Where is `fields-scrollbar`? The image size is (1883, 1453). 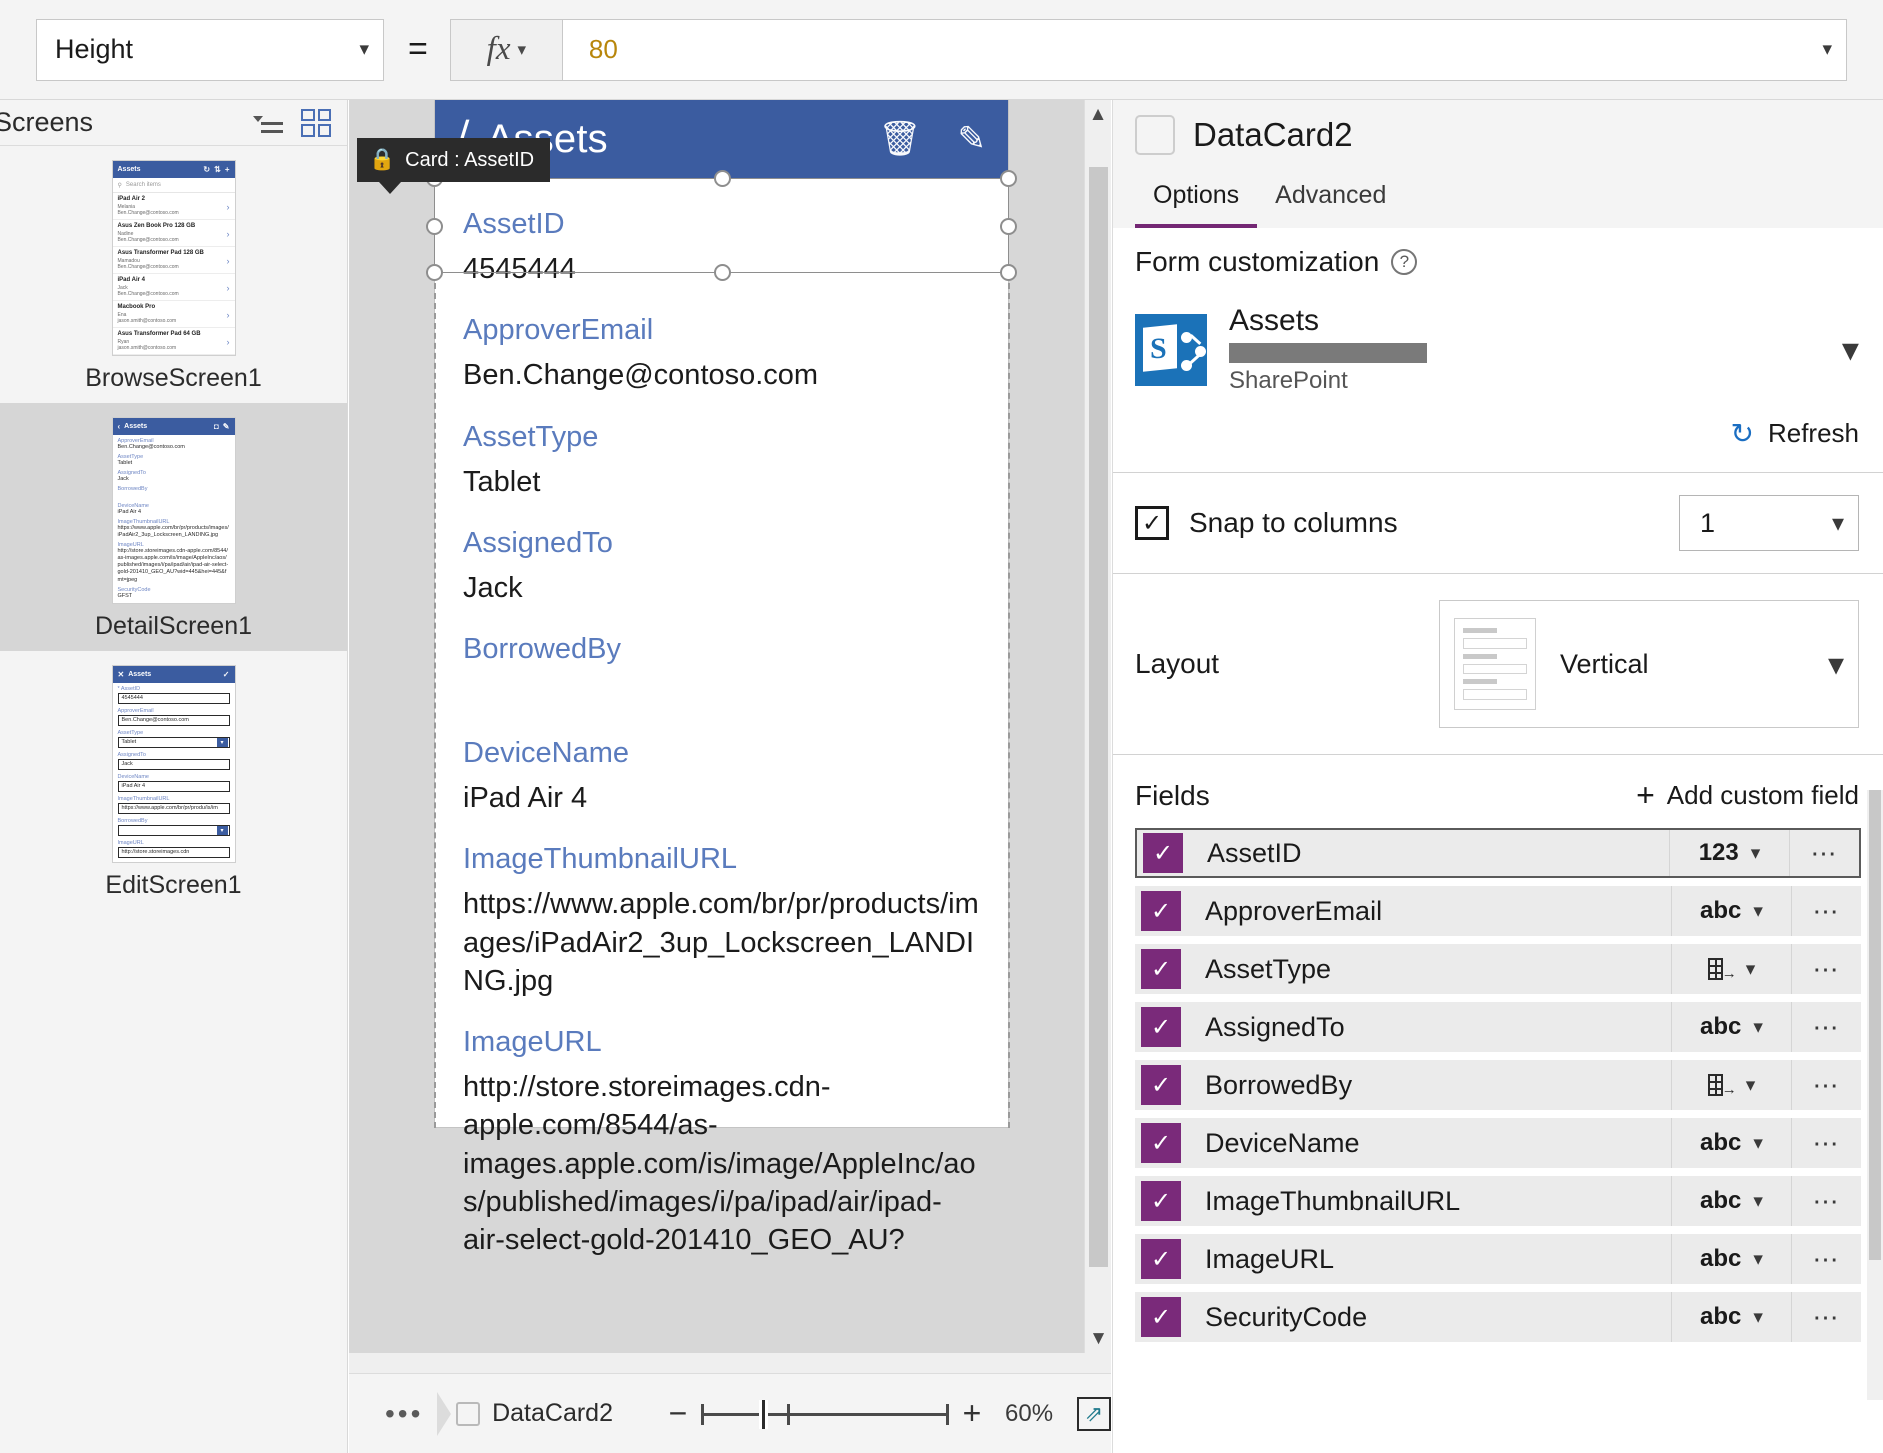
fields-scrollbar is located at coordinates (1875, 1095).